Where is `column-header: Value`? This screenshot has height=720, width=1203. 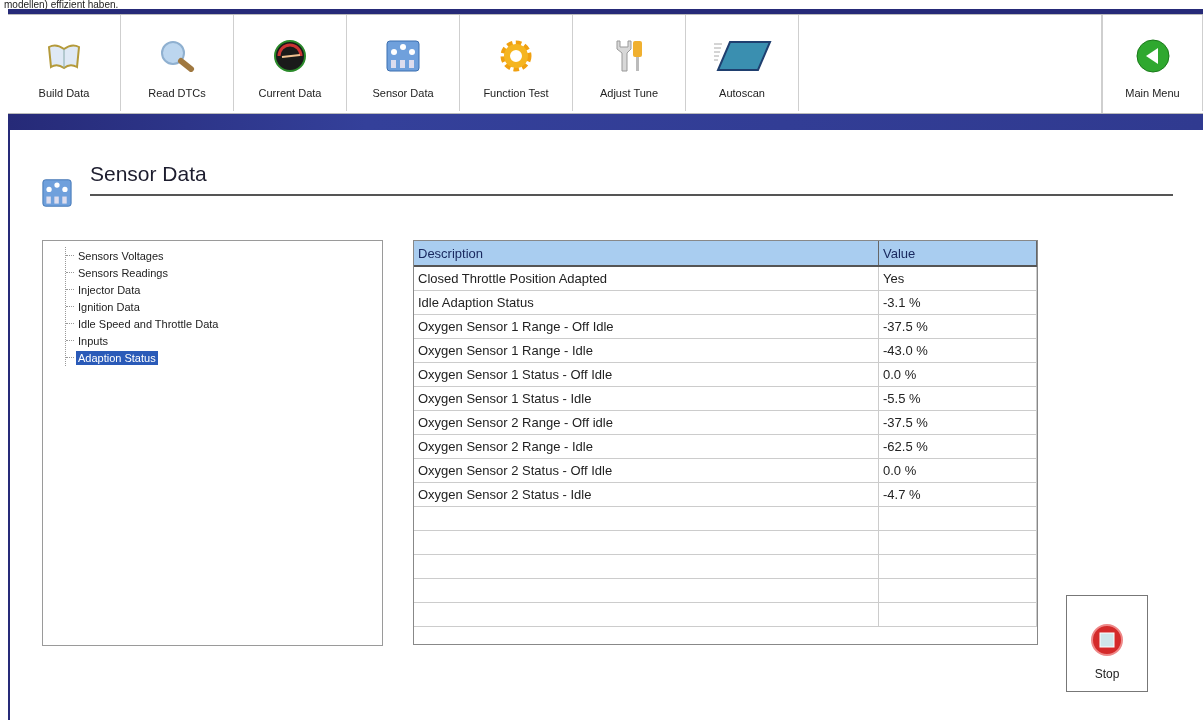 column-header: Value is located at coordinates (957, 253).